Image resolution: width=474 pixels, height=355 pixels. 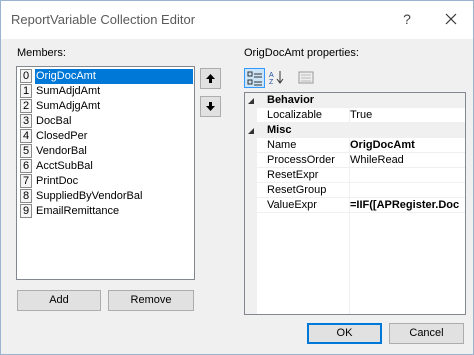 I want to click on member-name: VendorBal, so click(x=61, y=151).